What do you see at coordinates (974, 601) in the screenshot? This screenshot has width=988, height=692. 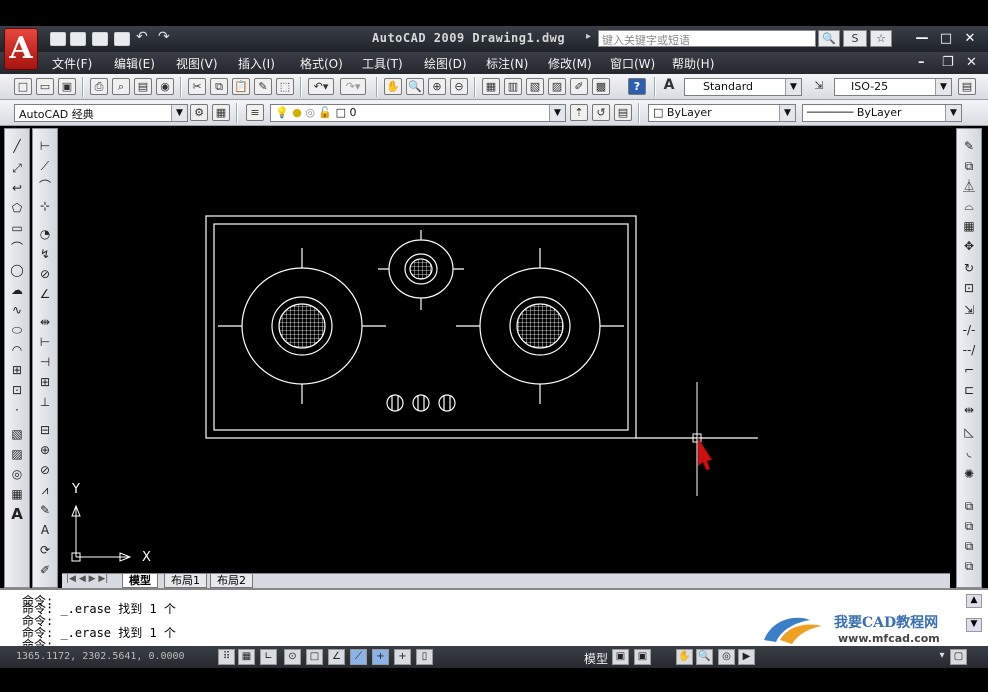 I see `scroll-up-icon: ▲` at bounding box center [974, 601].